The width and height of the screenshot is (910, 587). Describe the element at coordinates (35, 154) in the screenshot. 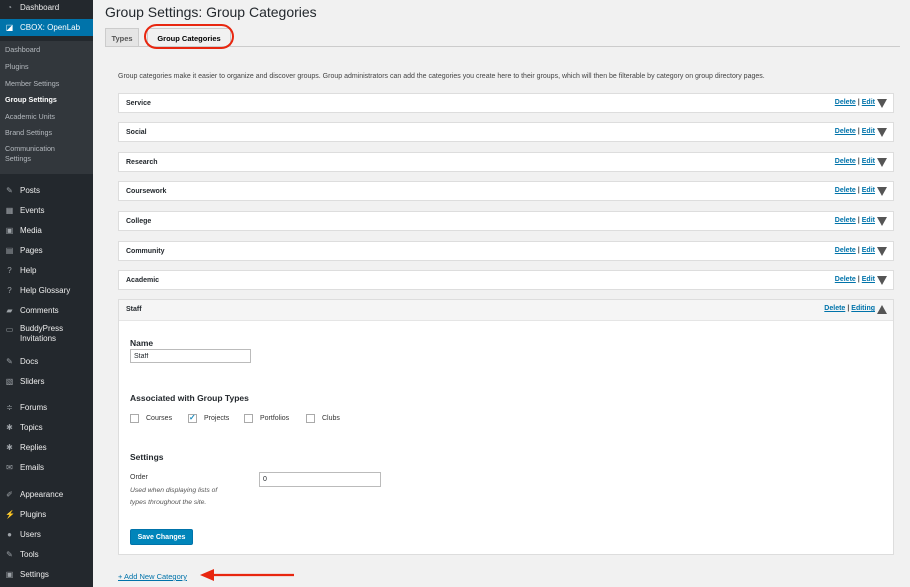

I see `submenu-item-communication-settings: Communication Settings` at that location.